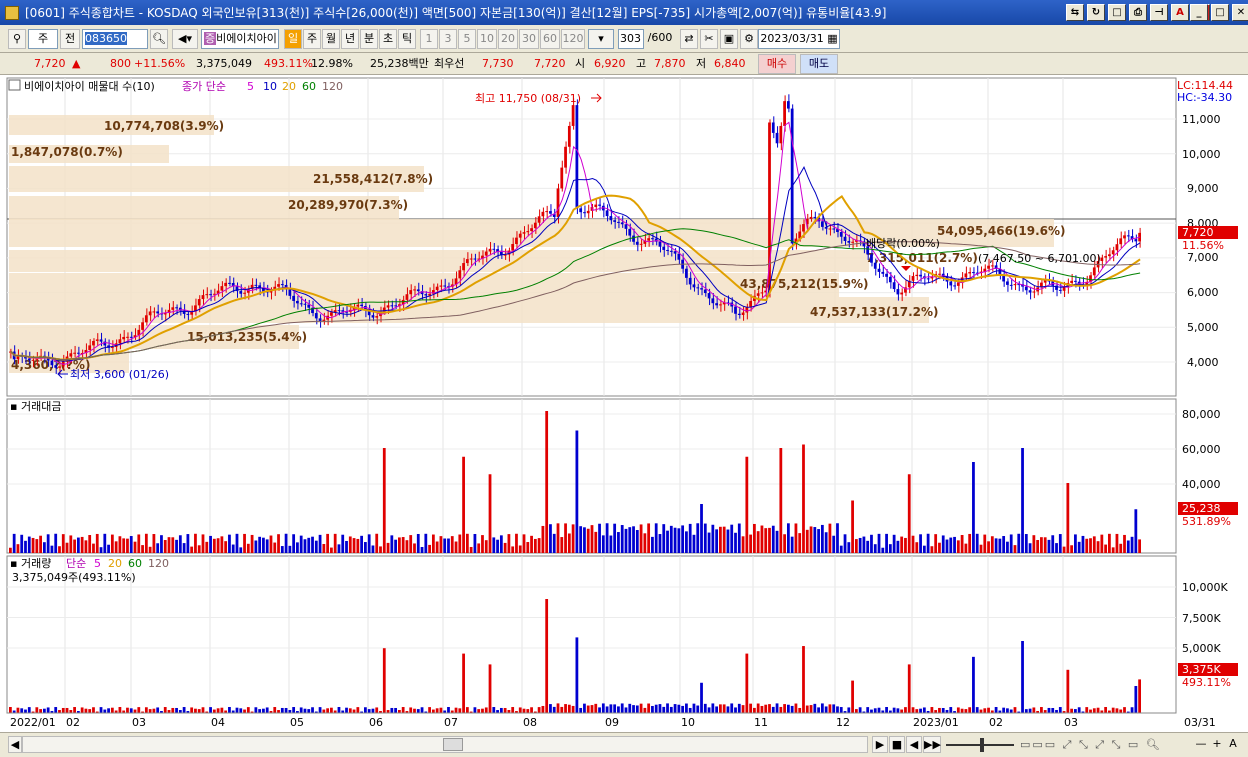 The height and width of the screenshot is (757, 1248). Describe the element at coordinates (508, 39) in the screenshot. I see `min-20: 20` at that location.